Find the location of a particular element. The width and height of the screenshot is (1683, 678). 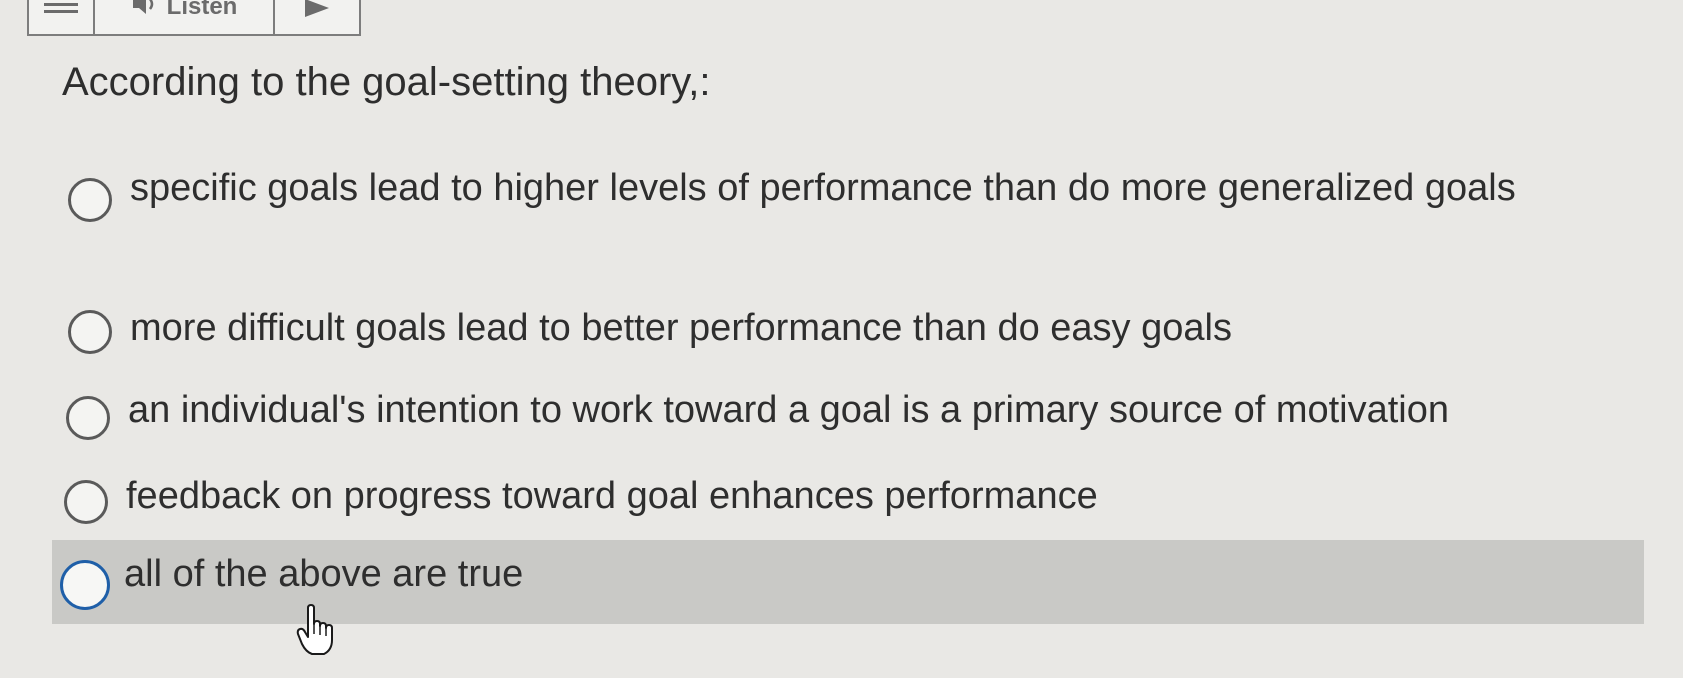

option-label: all of the above are true is located at coordinates (324, 574).